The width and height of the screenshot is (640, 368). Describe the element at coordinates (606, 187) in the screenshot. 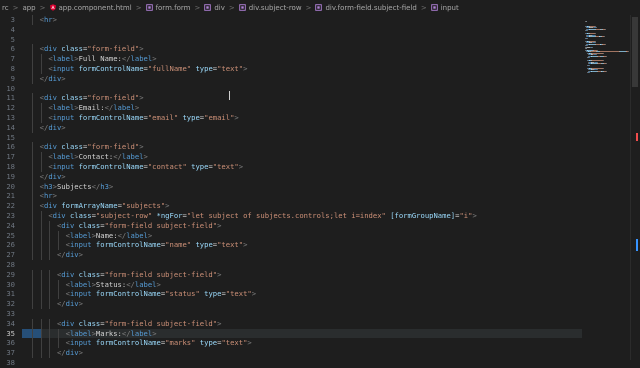

I see `minimap` at that location.